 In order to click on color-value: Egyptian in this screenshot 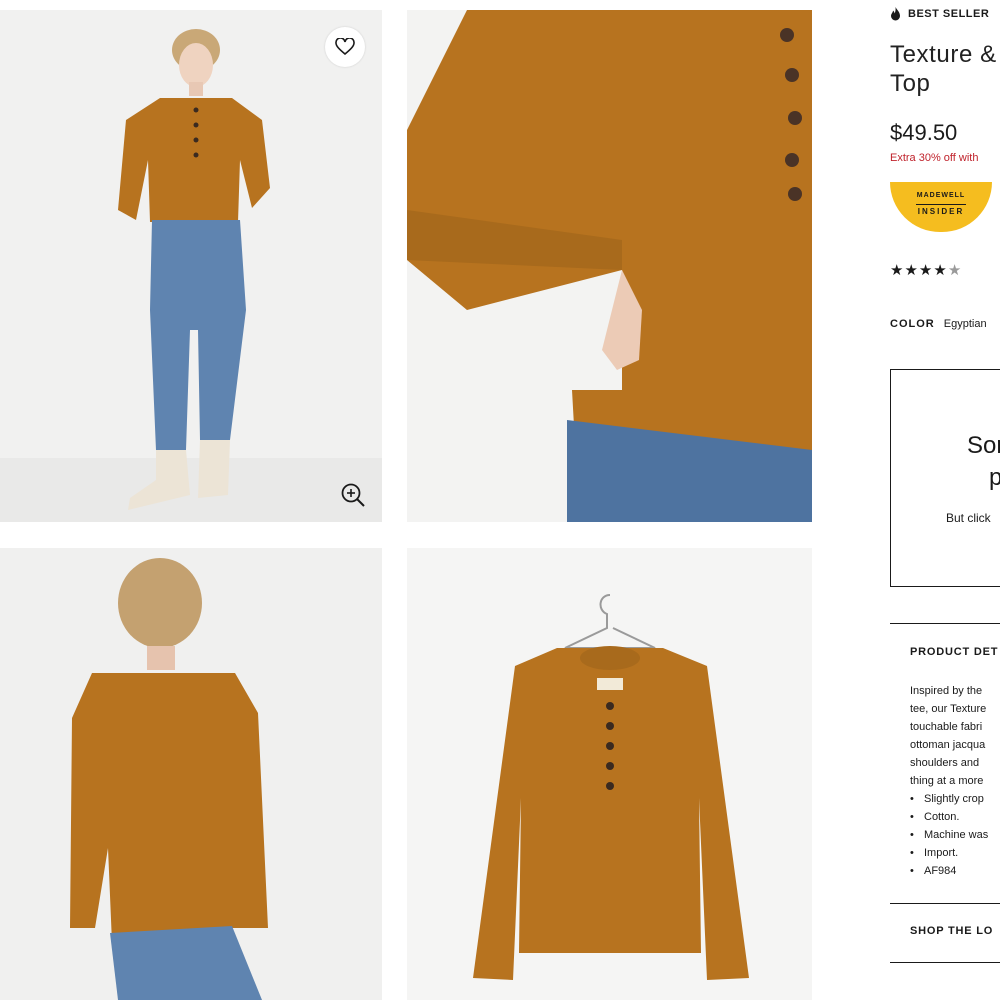, I will do `click(965, 324)`.